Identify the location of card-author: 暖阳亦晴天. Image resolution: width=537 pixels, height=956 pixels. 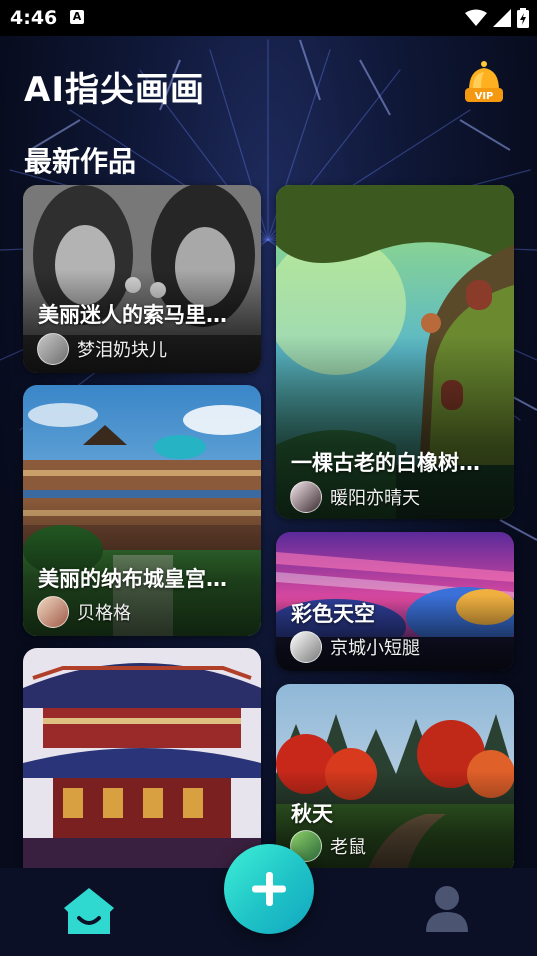
(355, 497).